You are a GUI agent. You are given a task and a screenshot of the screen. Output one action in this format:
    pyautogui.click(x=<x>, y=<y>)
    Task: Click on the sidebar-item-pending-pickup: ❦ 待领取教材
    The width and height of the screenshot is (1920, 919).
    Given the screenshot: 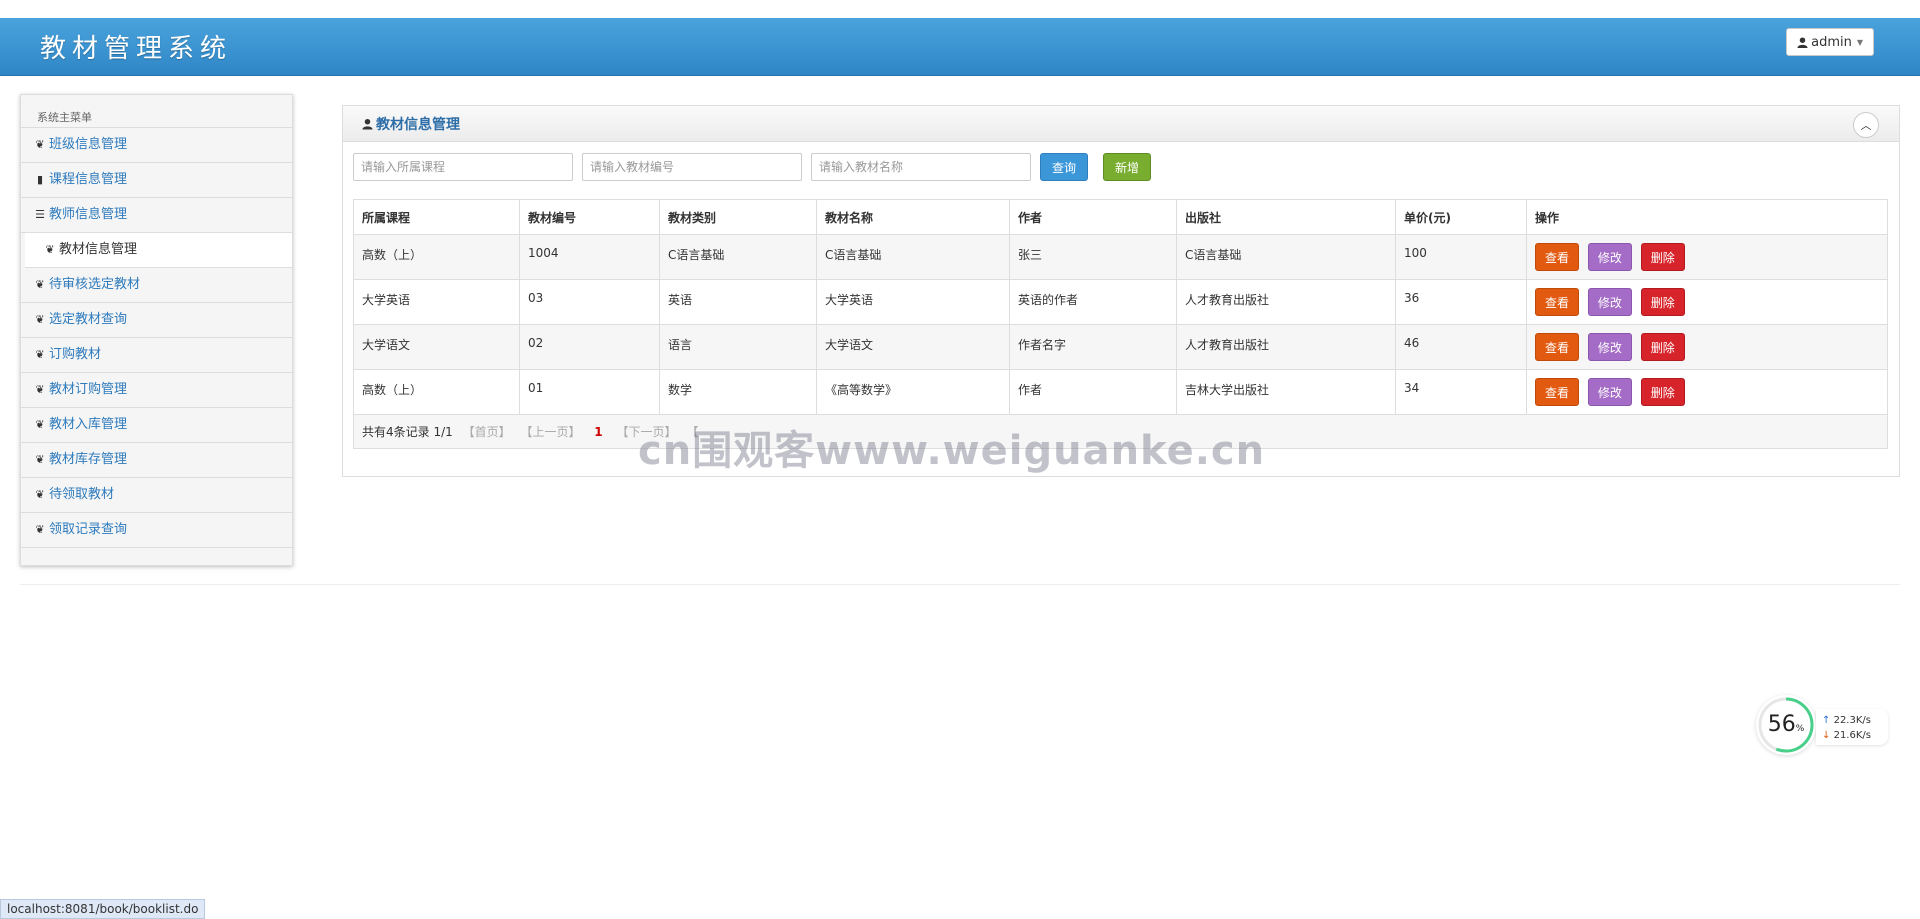 What is the action you would take?
    pyautogui.click(x=156, y=495)
    